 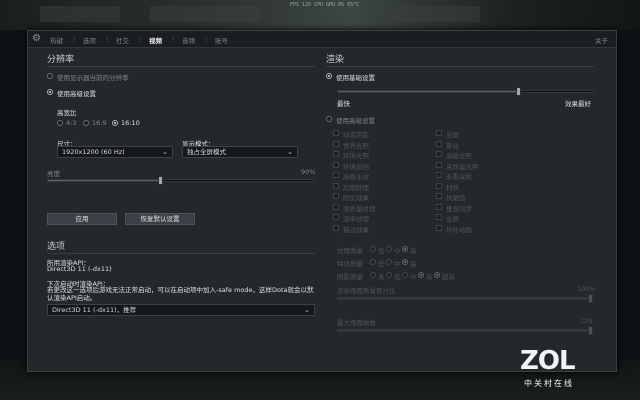 What do you see at coordinates (221, 40) in the screenshot?
I see `tab-account: 账号` at bounding box center [221, 40].